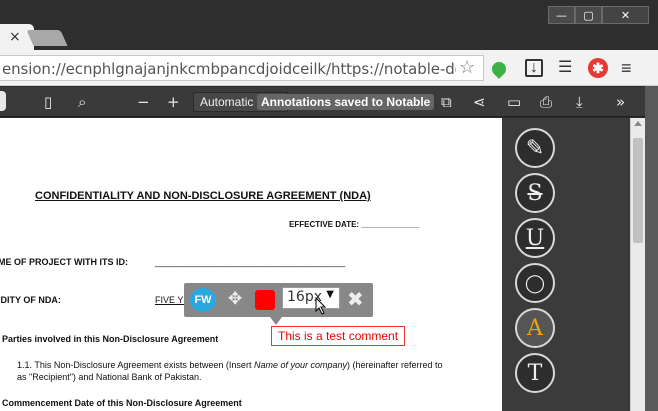 The height and width of the screenshot is (411, 658). I want to click on red-star-extension-icon: ✱, so click(598, 68).